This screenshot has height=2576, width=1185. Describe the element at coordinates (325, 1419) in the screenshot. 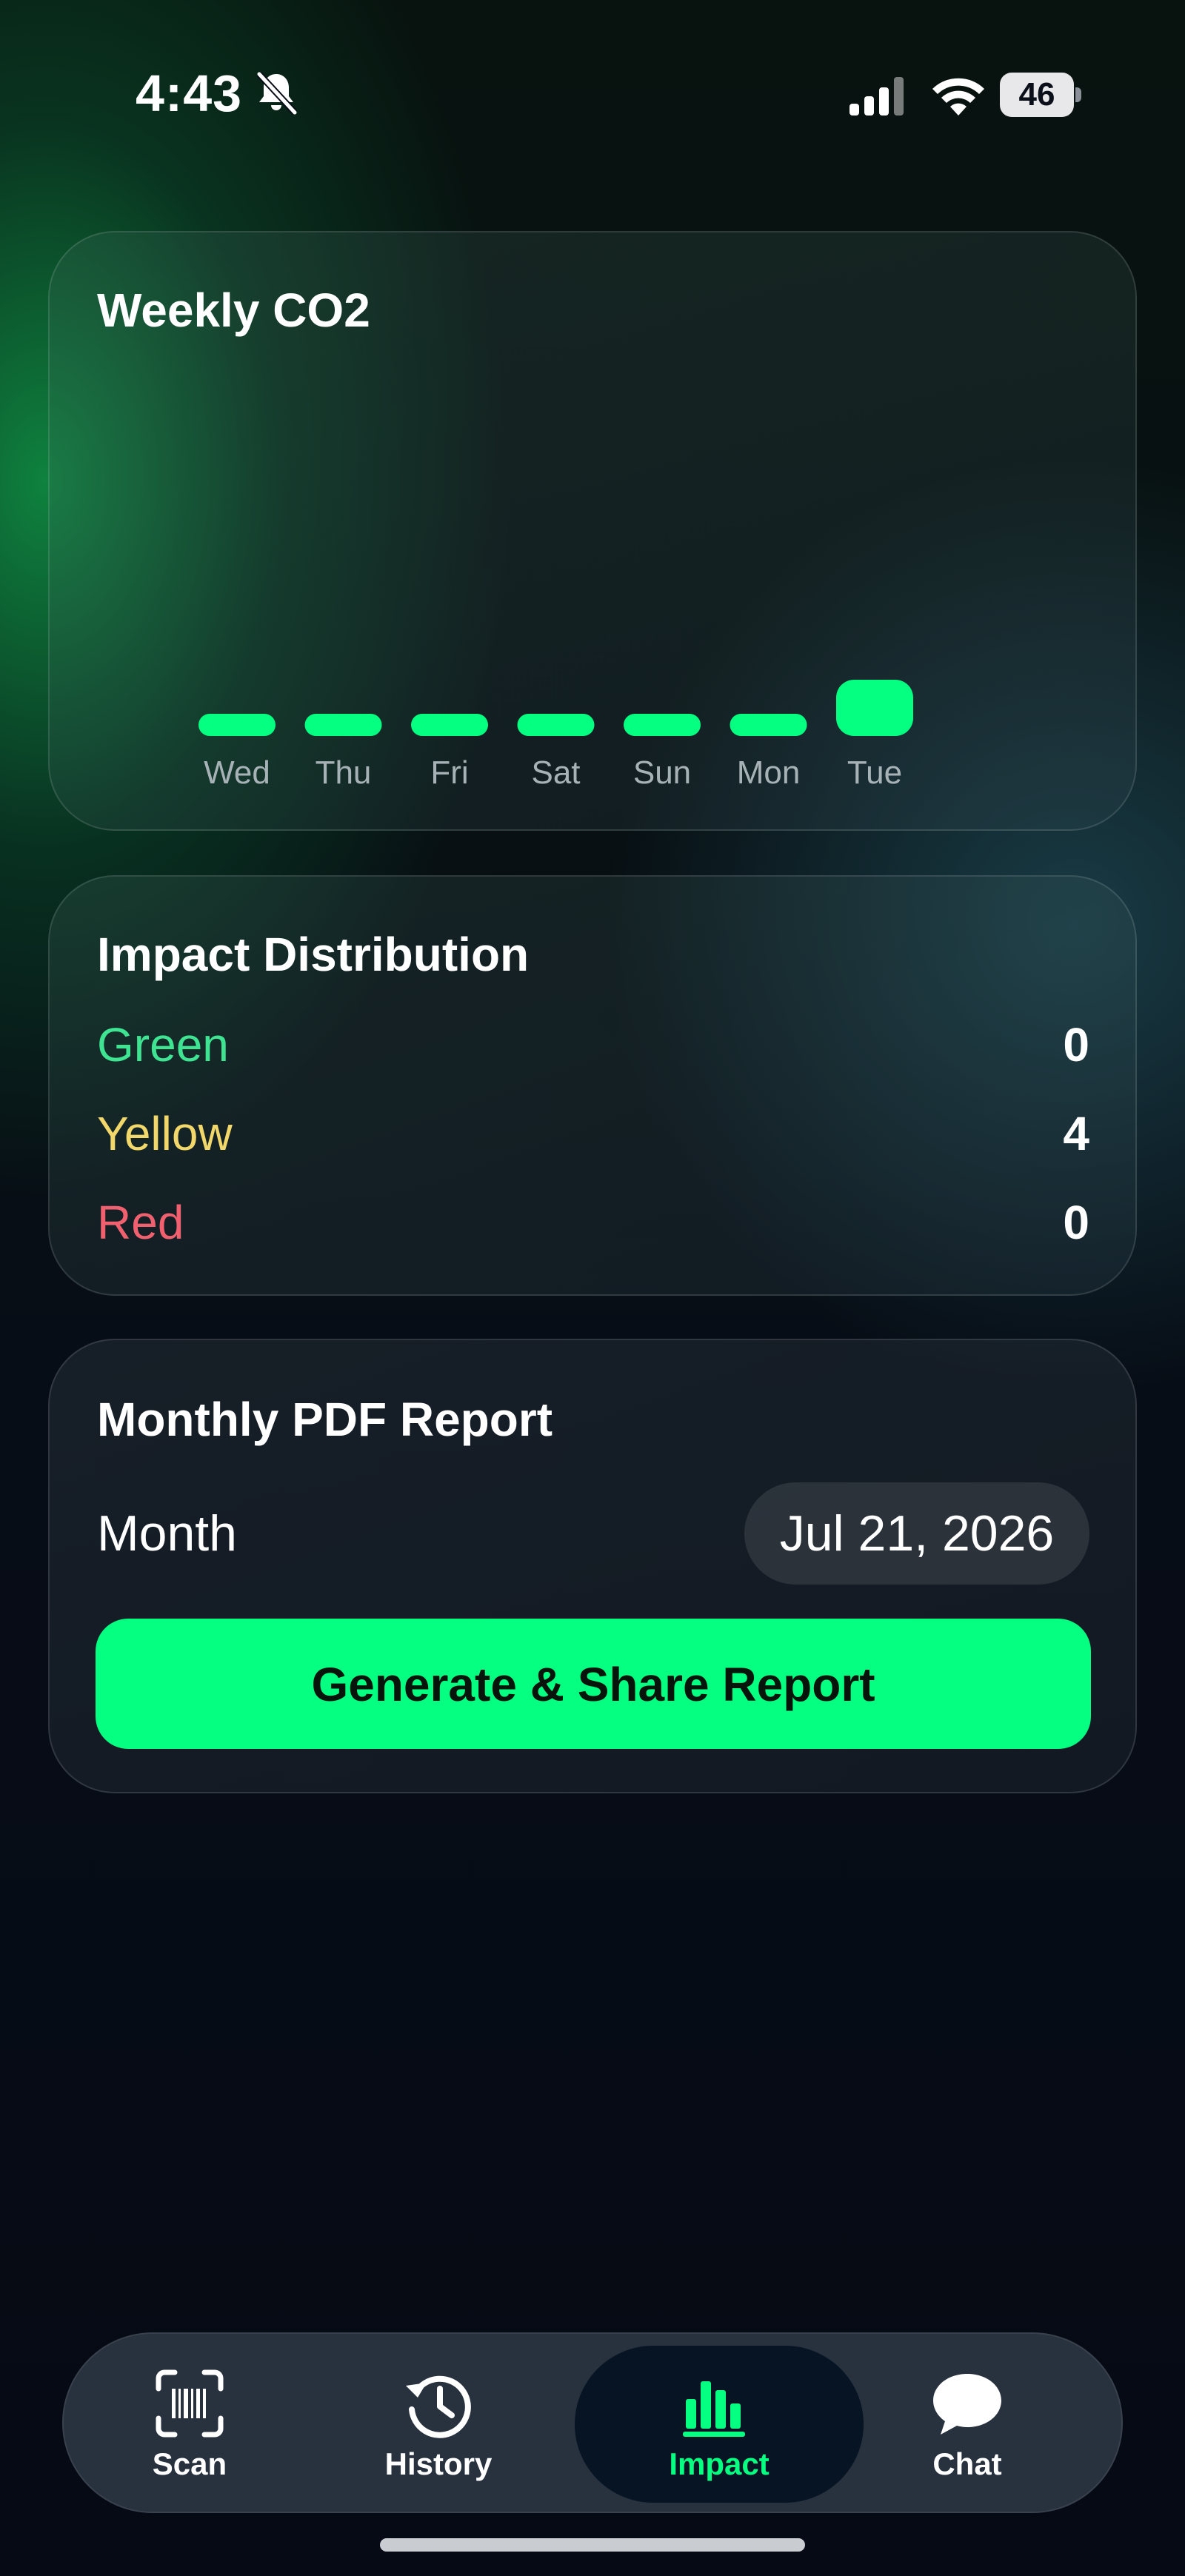

I see `monthly-report-title: Monthly PDF Report` at that location.